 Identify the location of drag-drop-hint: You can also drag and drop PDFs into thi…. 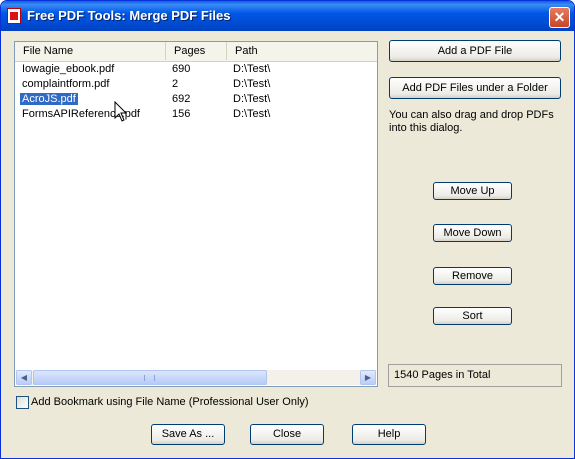
(471, 121).